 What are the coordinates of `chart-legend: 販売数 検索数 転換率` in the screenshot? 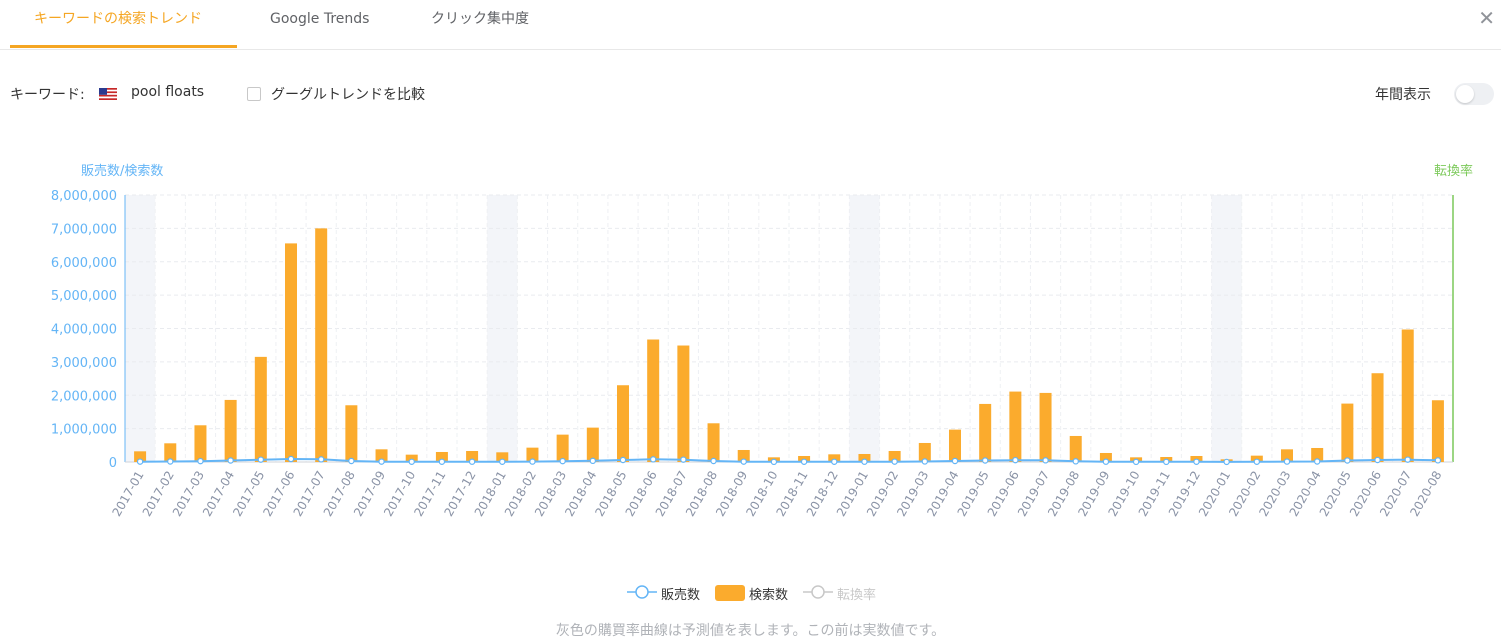 It's located at (750, 593).